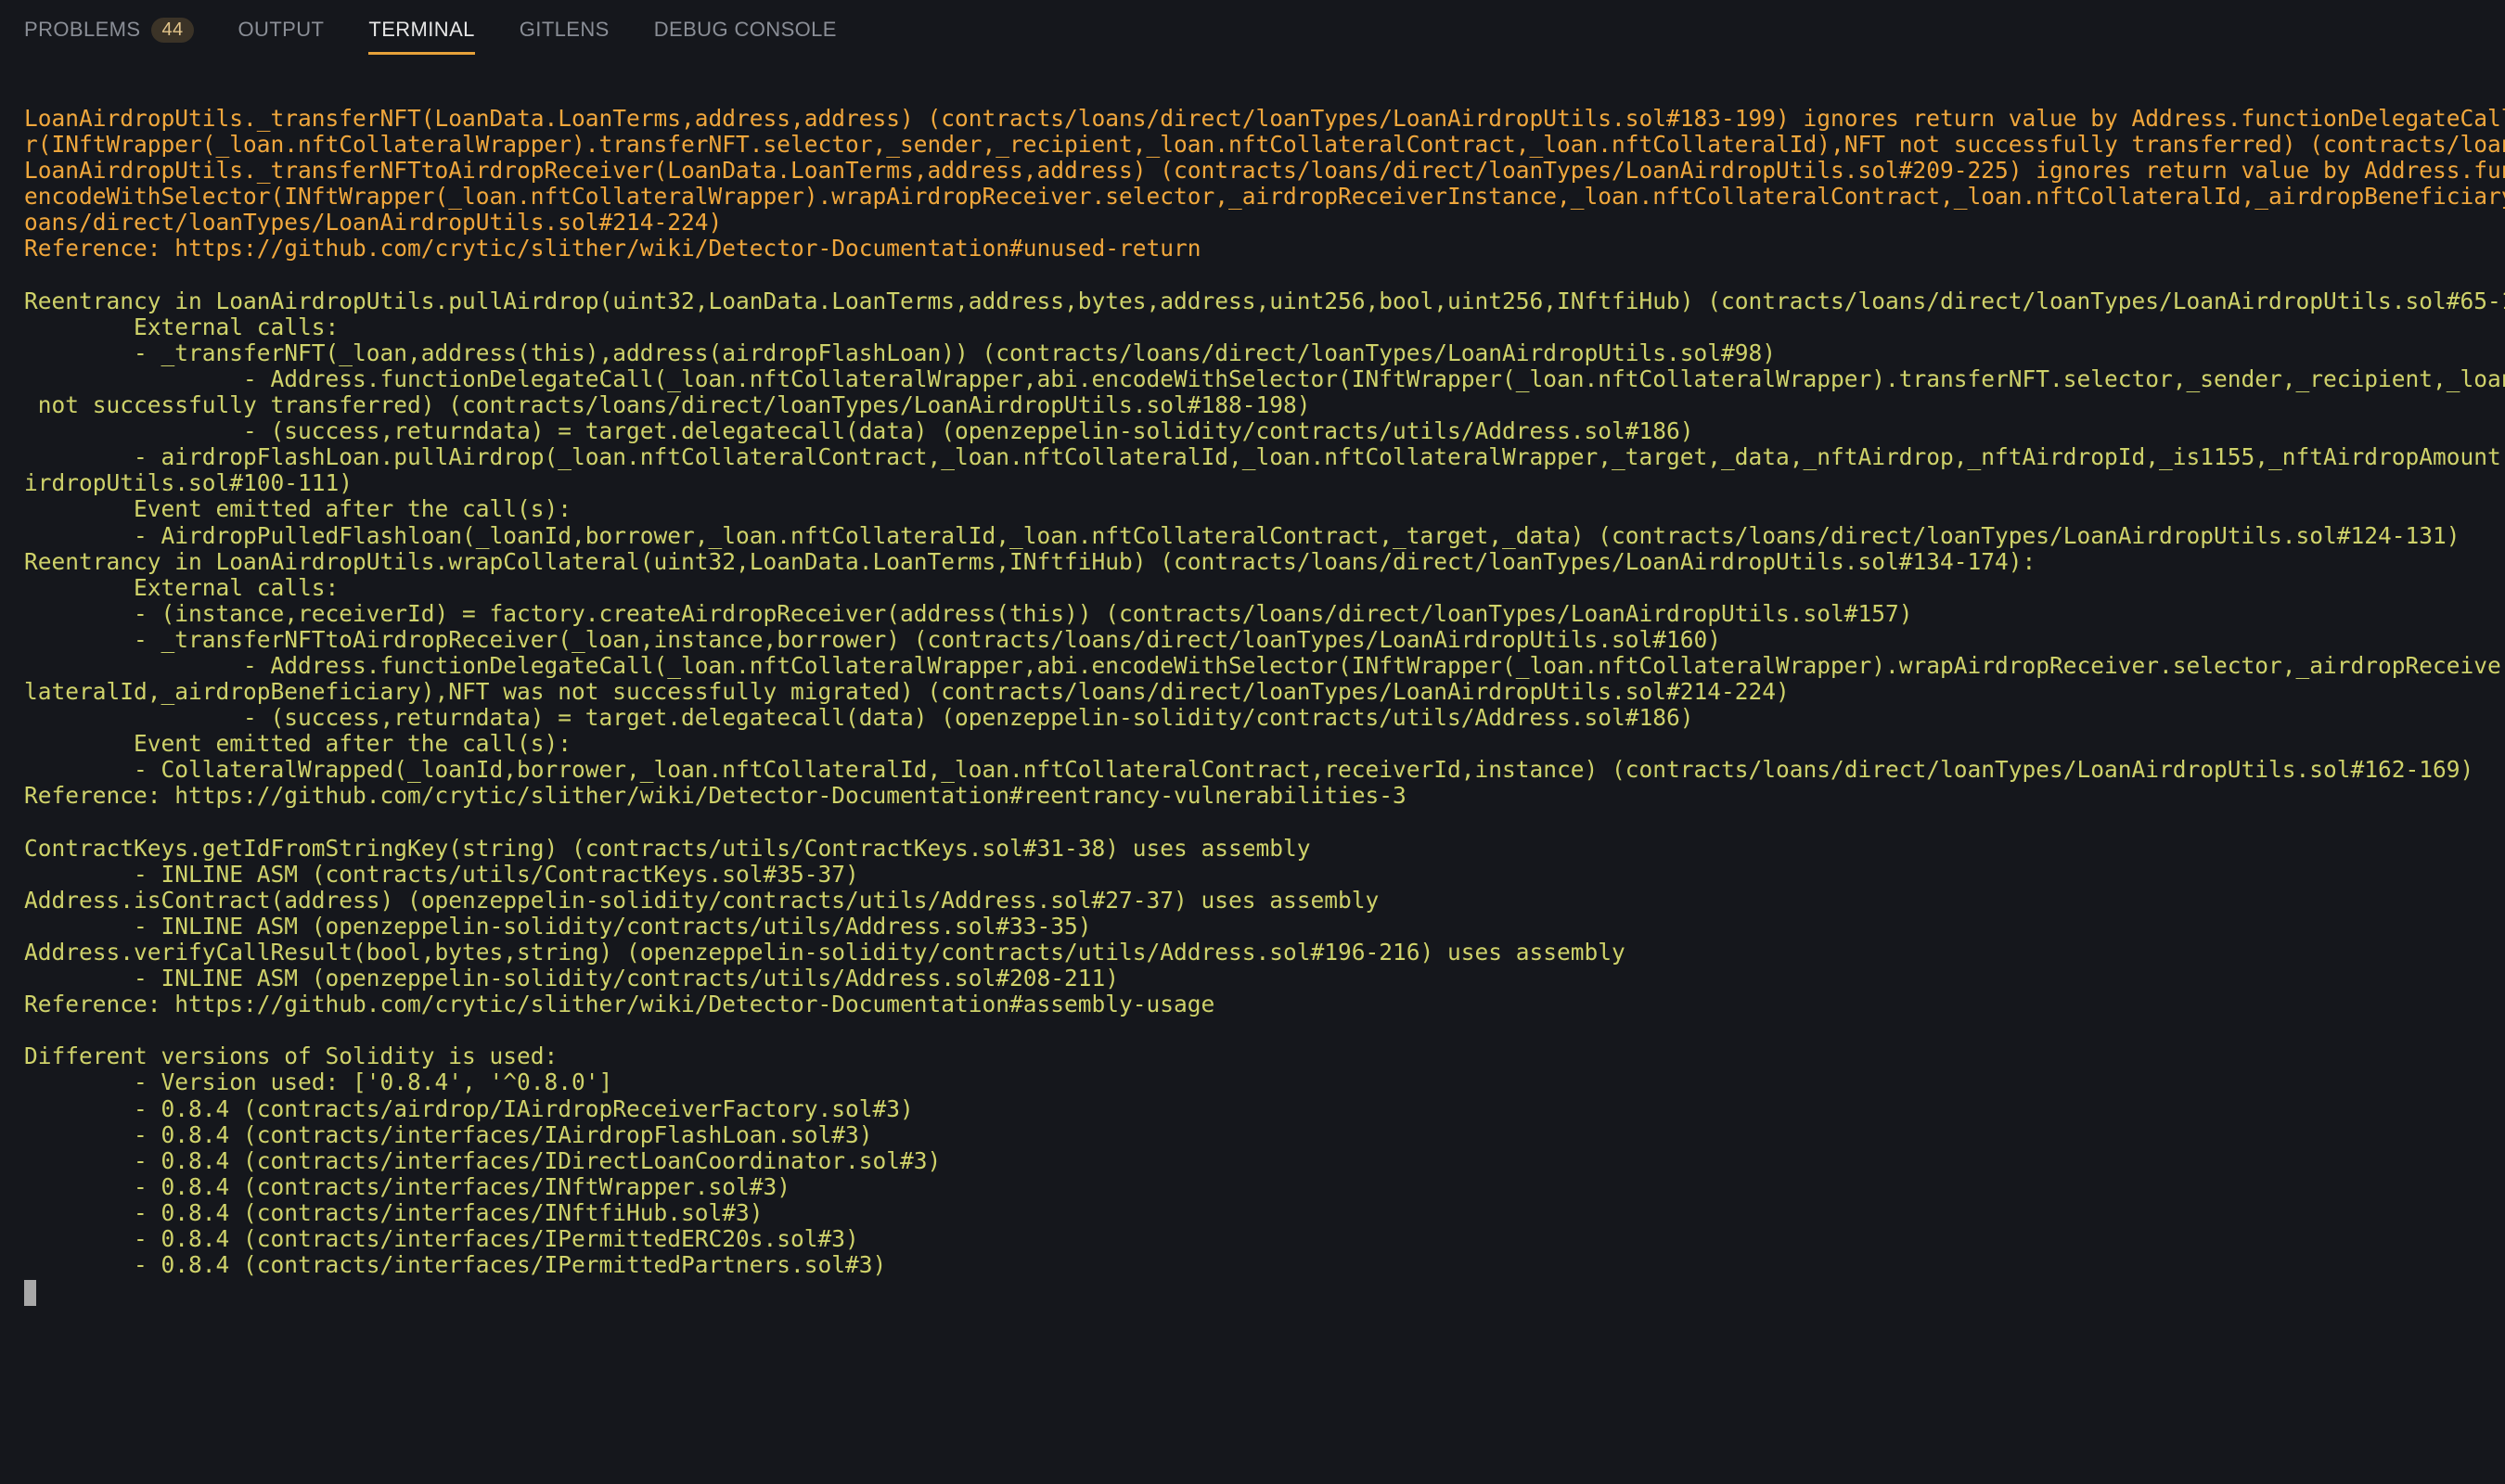 The width and height of the screenshot is (2505, 1484). I want to click on terminal-cursor, so click(30, 1293).